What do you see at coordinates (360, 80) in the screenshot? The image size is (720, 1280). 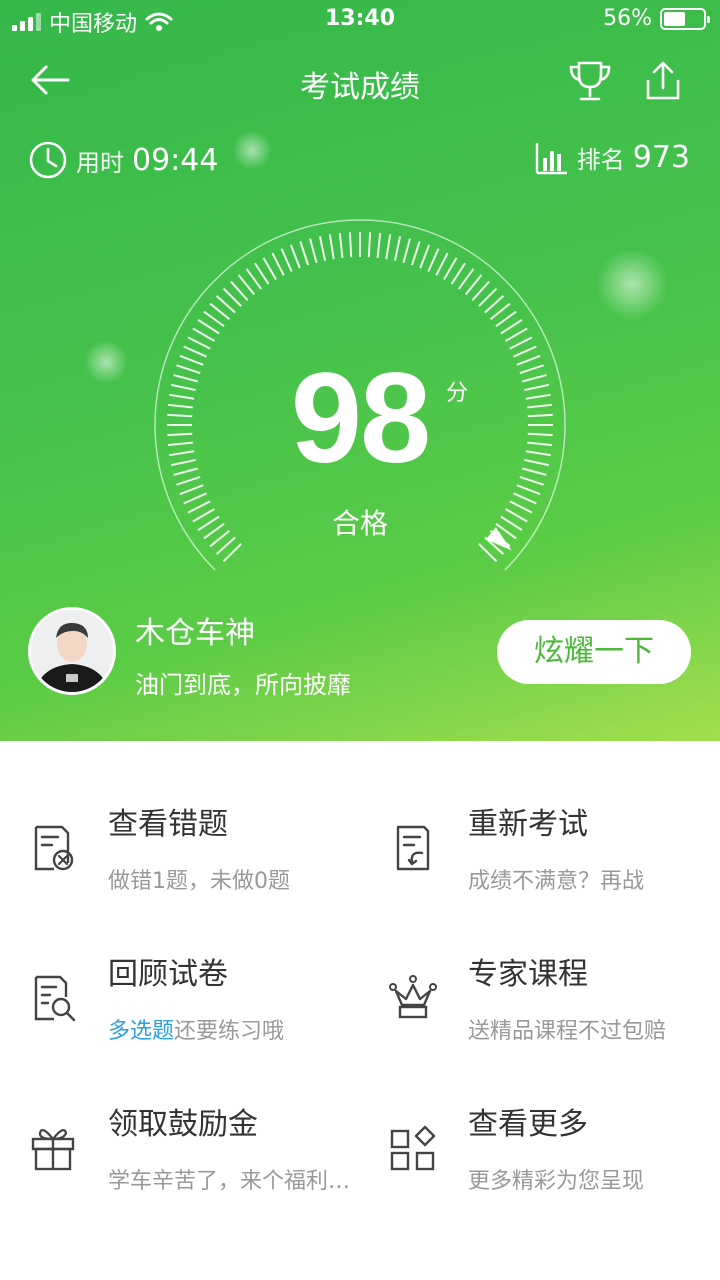 I see `nav-bar: 考试成绩` at bounding box center [360, 80].